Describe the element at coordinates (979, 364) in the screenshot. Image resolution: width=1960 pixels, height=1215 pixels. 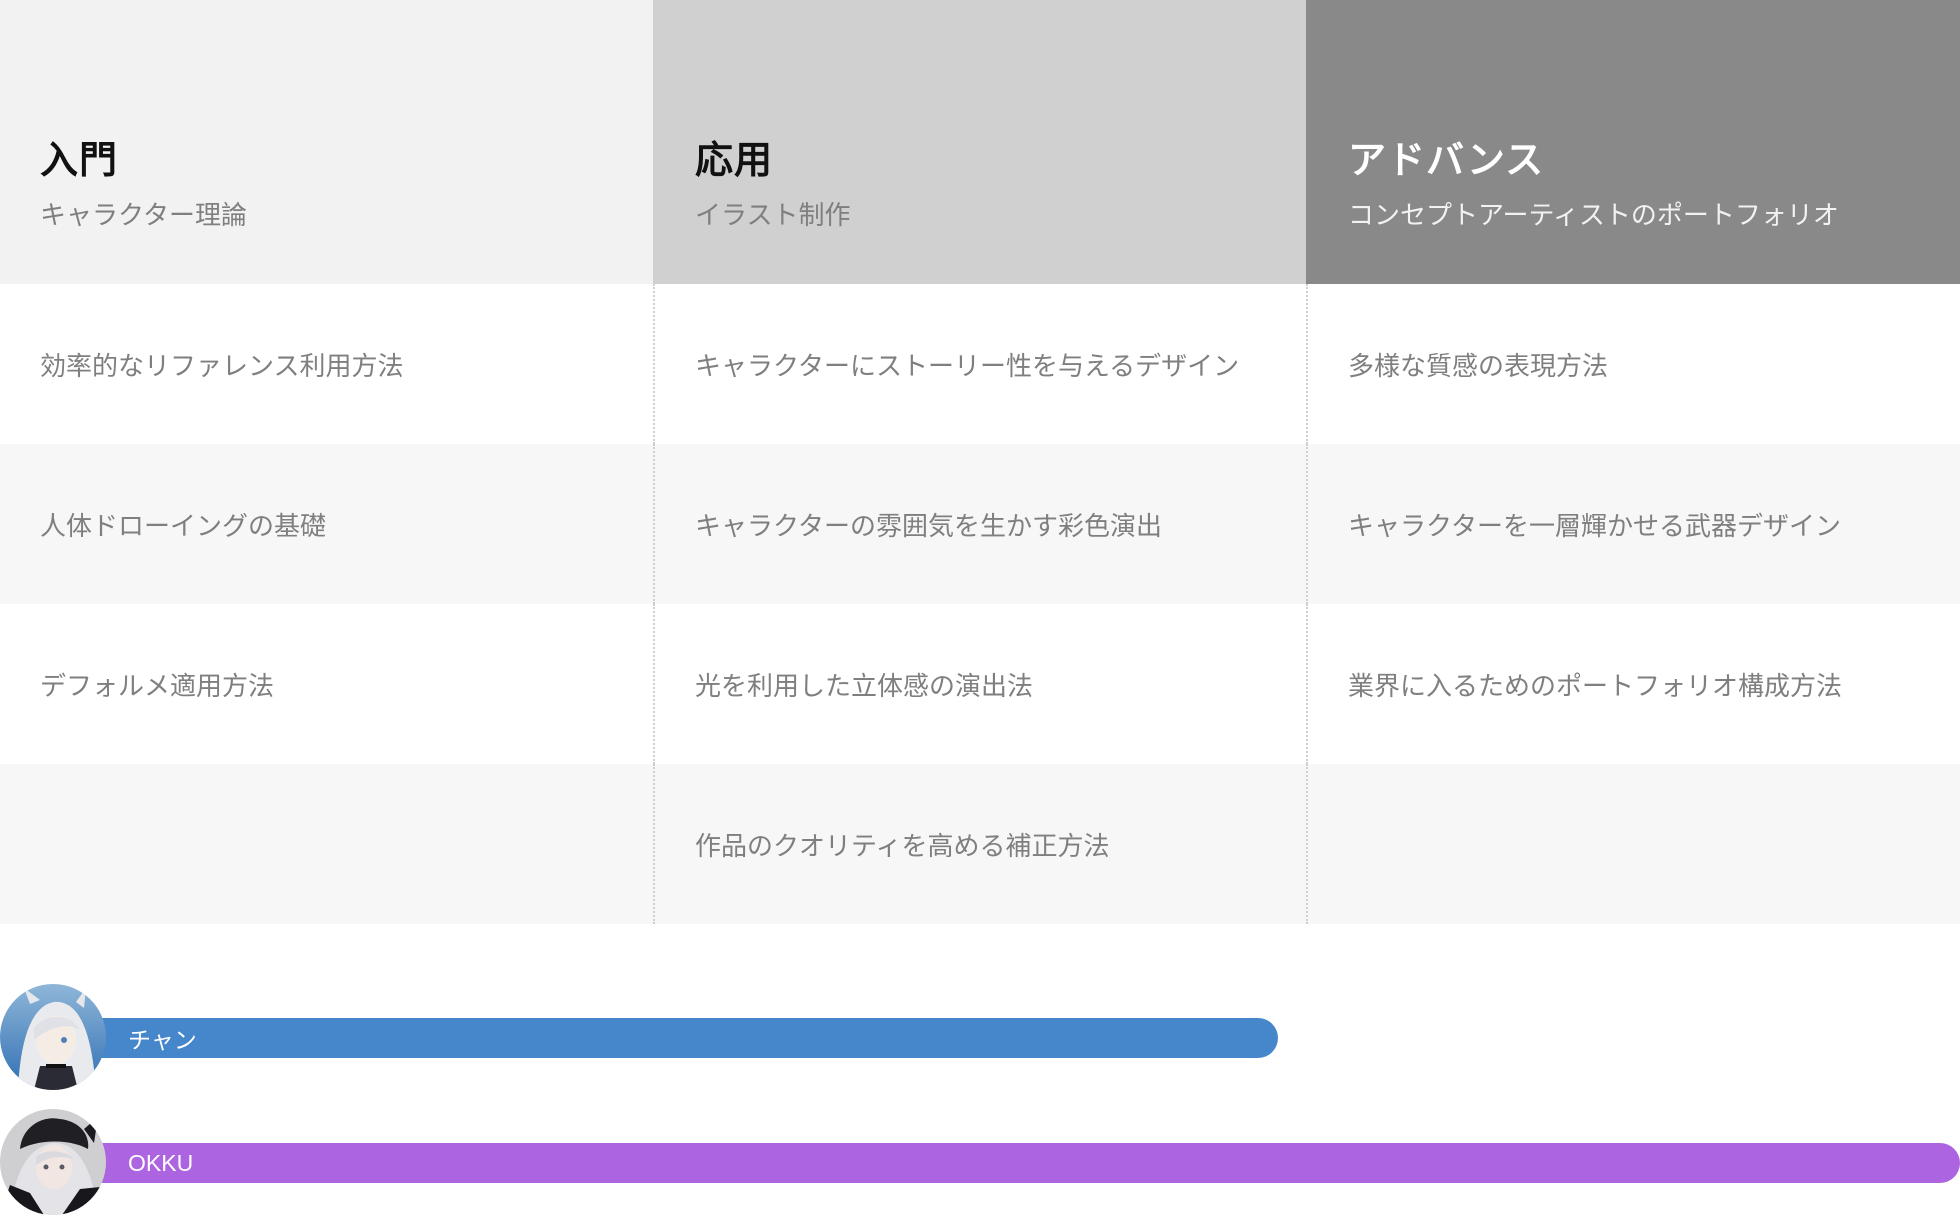
I see `lesson-item: キャラクターにストーリー性を与えるデザイン` at that location.